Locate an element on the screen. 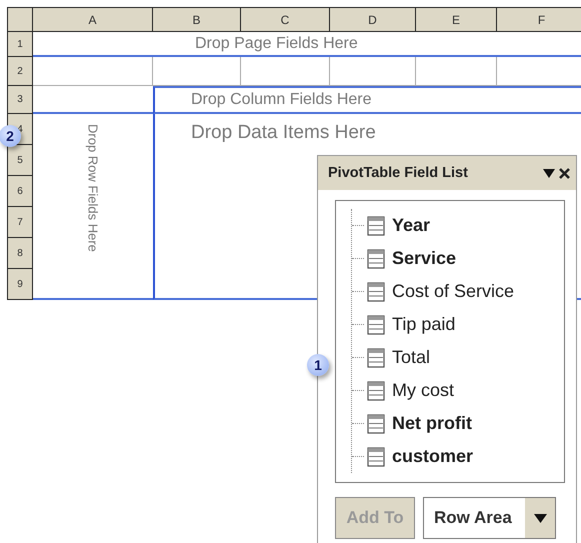  field-item: customer is located at coordinates (433, 456).